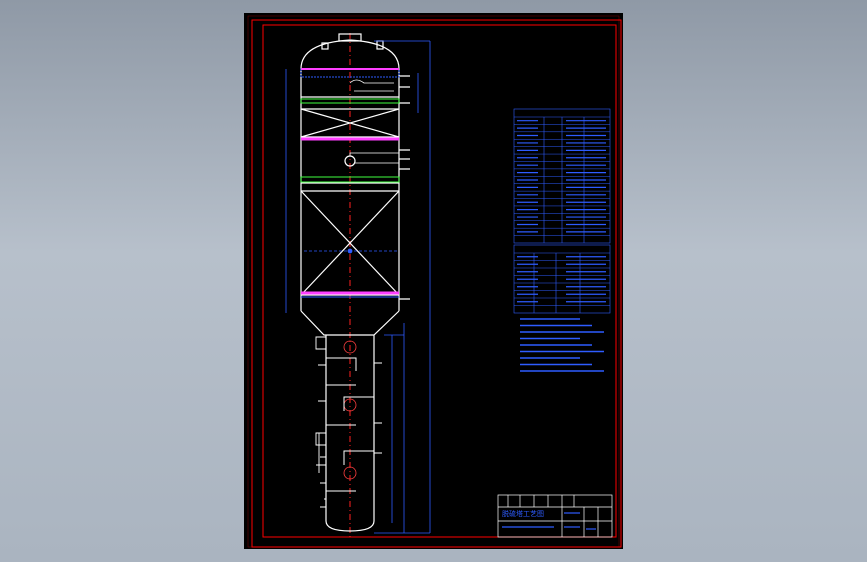 The width and height of the screenshot is (867, 562). What do you see at coordinates (348, 433) in the screenshot?
I see `lower-column` at bounding box center [348, 433].